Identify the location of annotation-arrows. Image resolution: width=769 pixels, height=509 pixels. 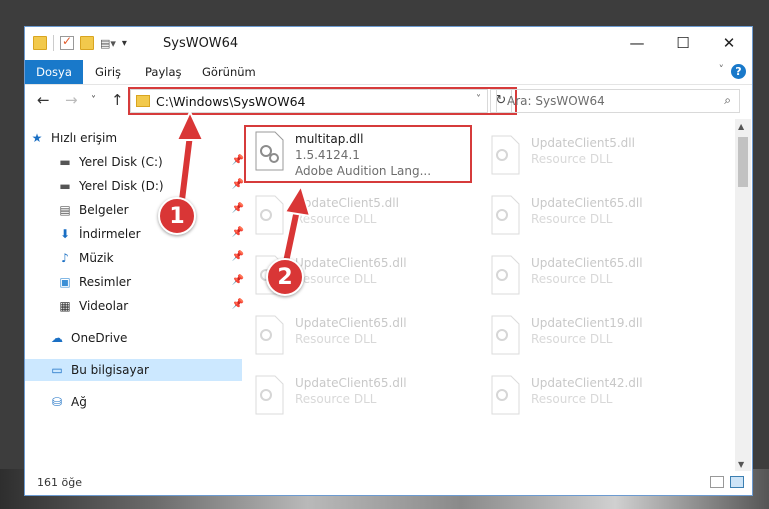
(243, 188).